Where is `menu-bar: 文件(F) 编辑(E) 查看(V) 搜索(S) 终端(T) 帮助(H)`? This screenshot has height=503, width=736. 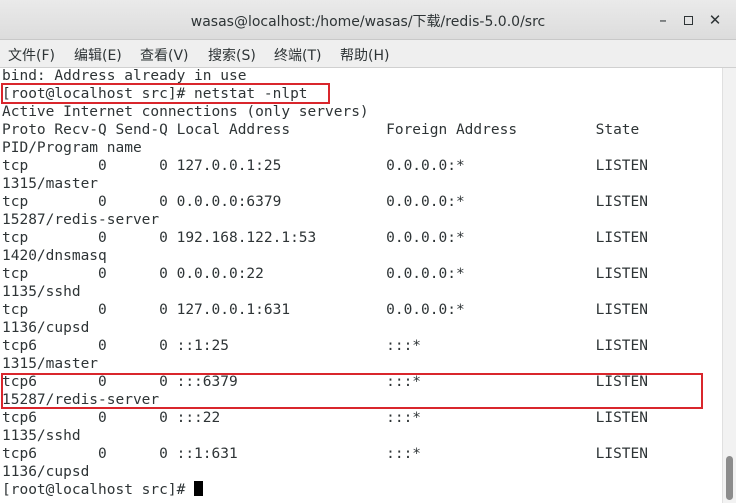 menu-bar: 文件(F) 编辑(E) 查看(V) 搜索(S) 终端(T) 帮助(H) is located at coordinates (368, 54).